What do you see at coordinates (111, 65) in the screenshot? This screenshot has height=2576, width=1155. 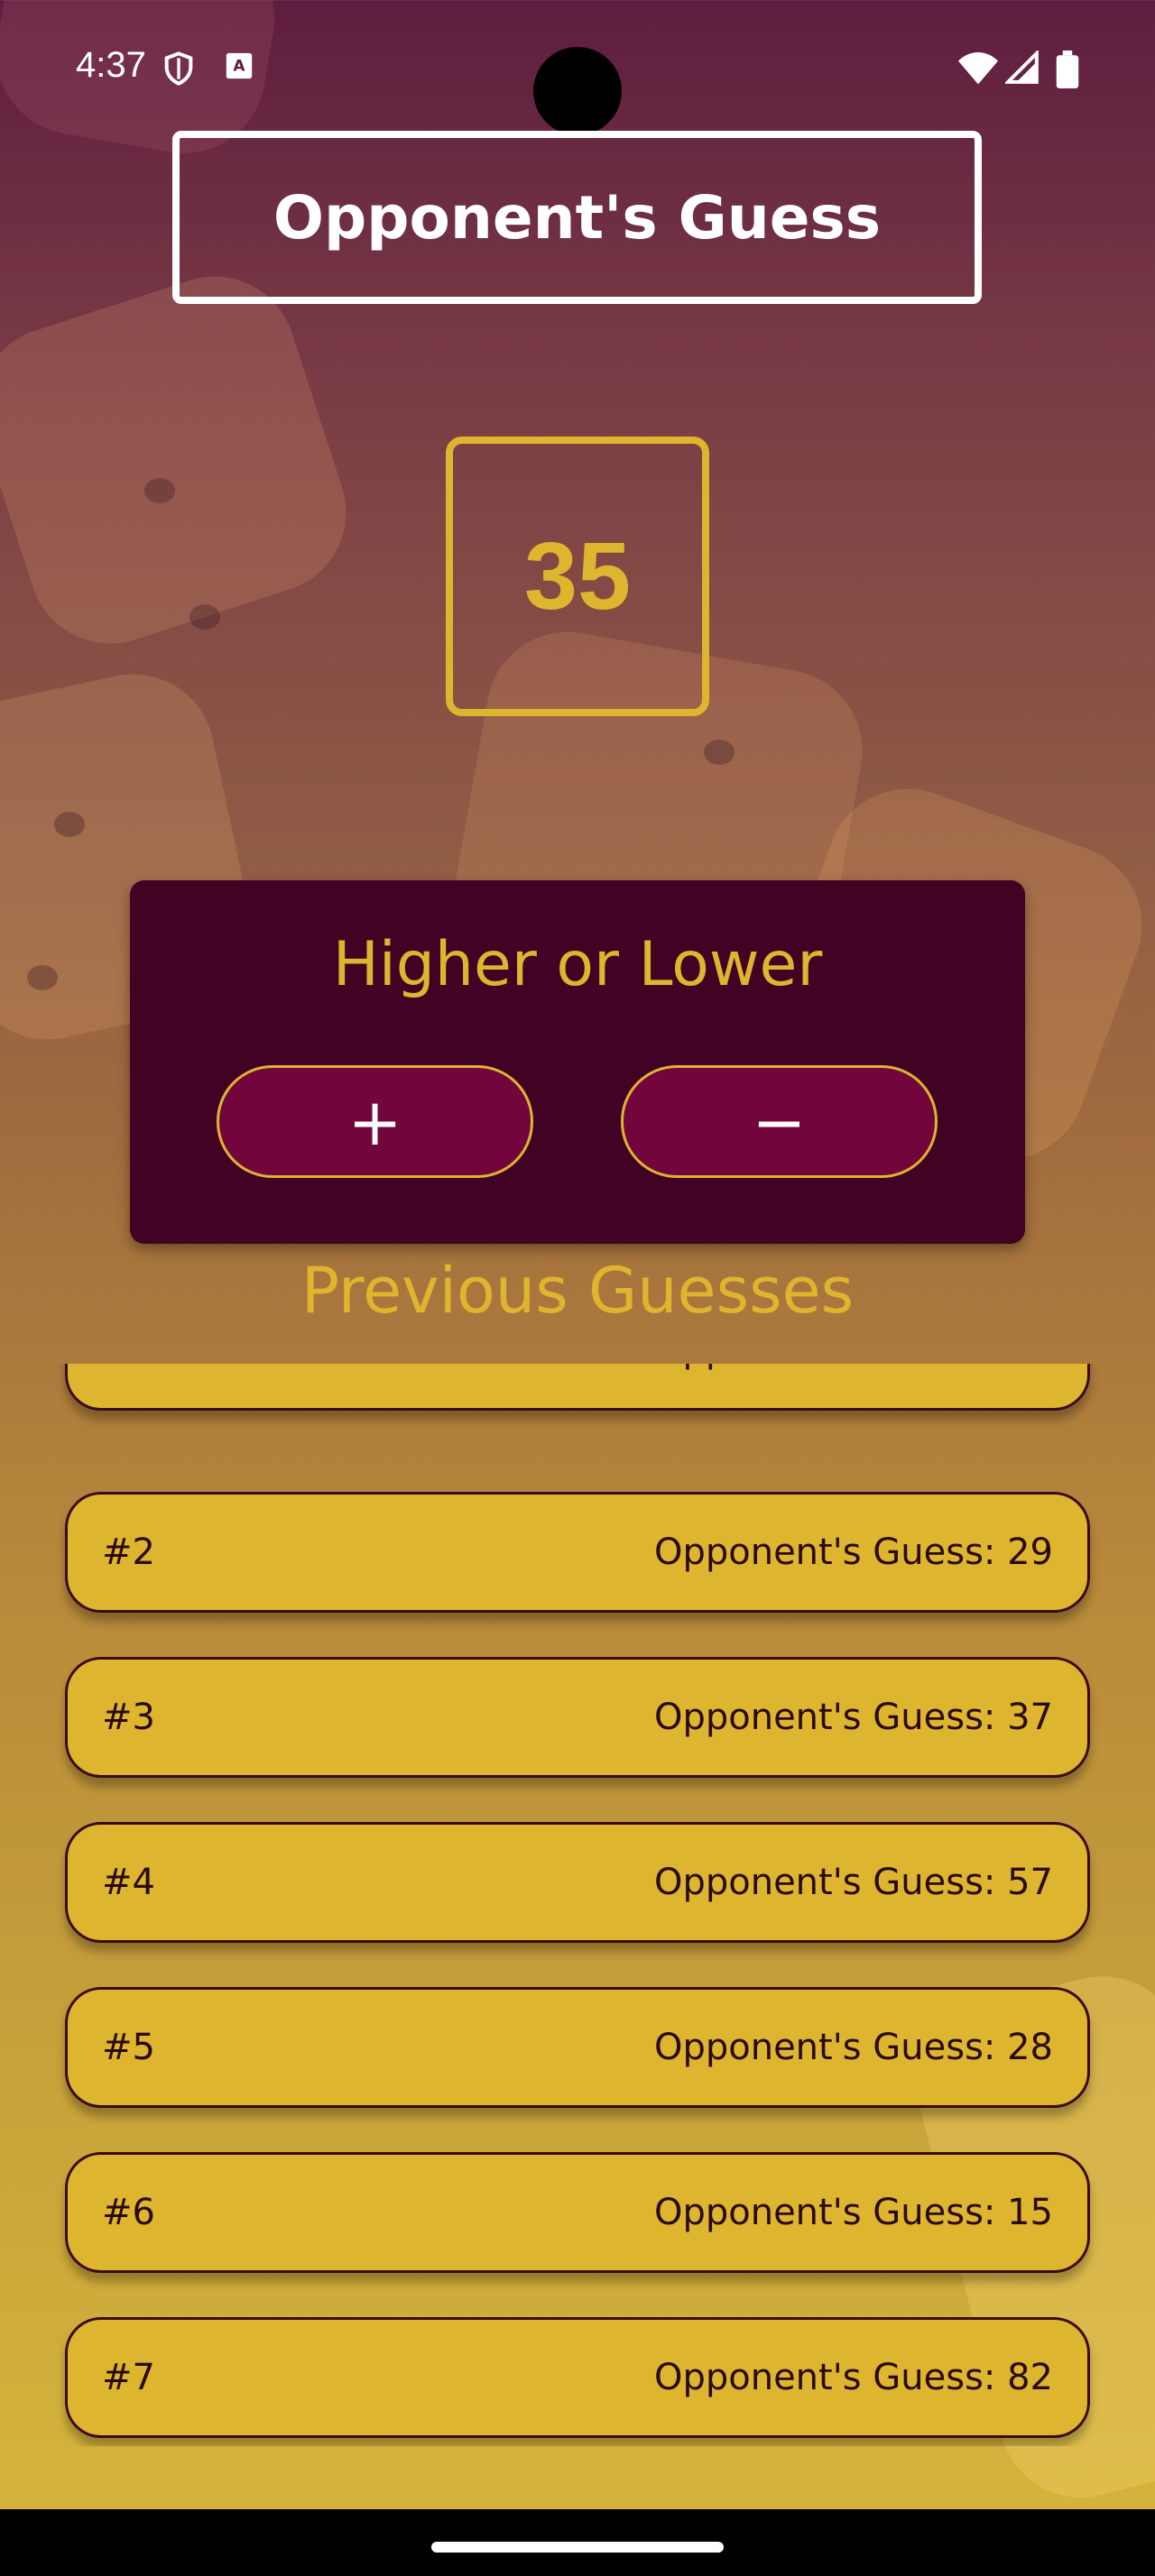 I see `status-time: 4:37` at bounding box center [111, 65].